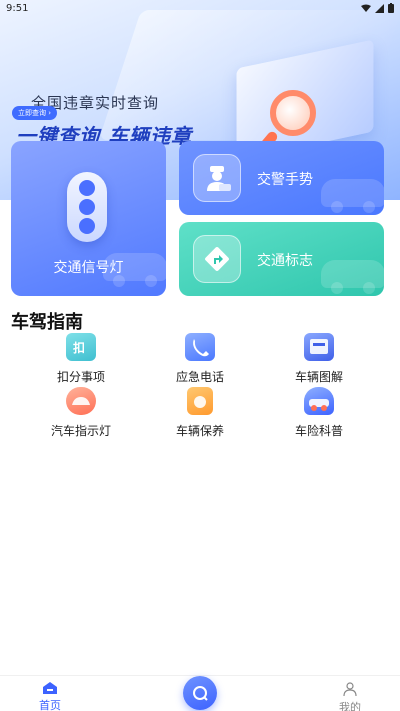 The height and width of the screenshot is (711, 400). I want to click on vehicle-diagram-icon, so click(319, 347).